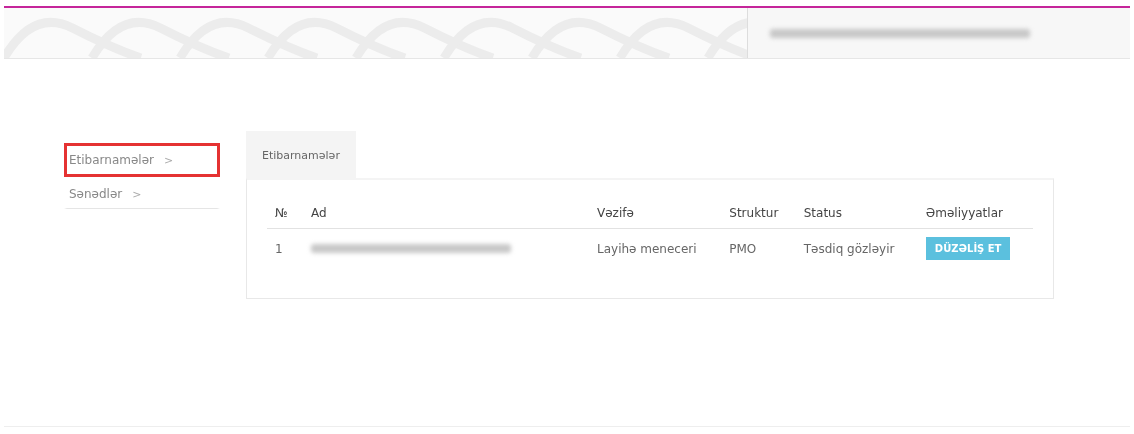  Describe the element at coordinates (964, 213) in the screenshot. I see `column-header: Əməliyyatlar` at that location.